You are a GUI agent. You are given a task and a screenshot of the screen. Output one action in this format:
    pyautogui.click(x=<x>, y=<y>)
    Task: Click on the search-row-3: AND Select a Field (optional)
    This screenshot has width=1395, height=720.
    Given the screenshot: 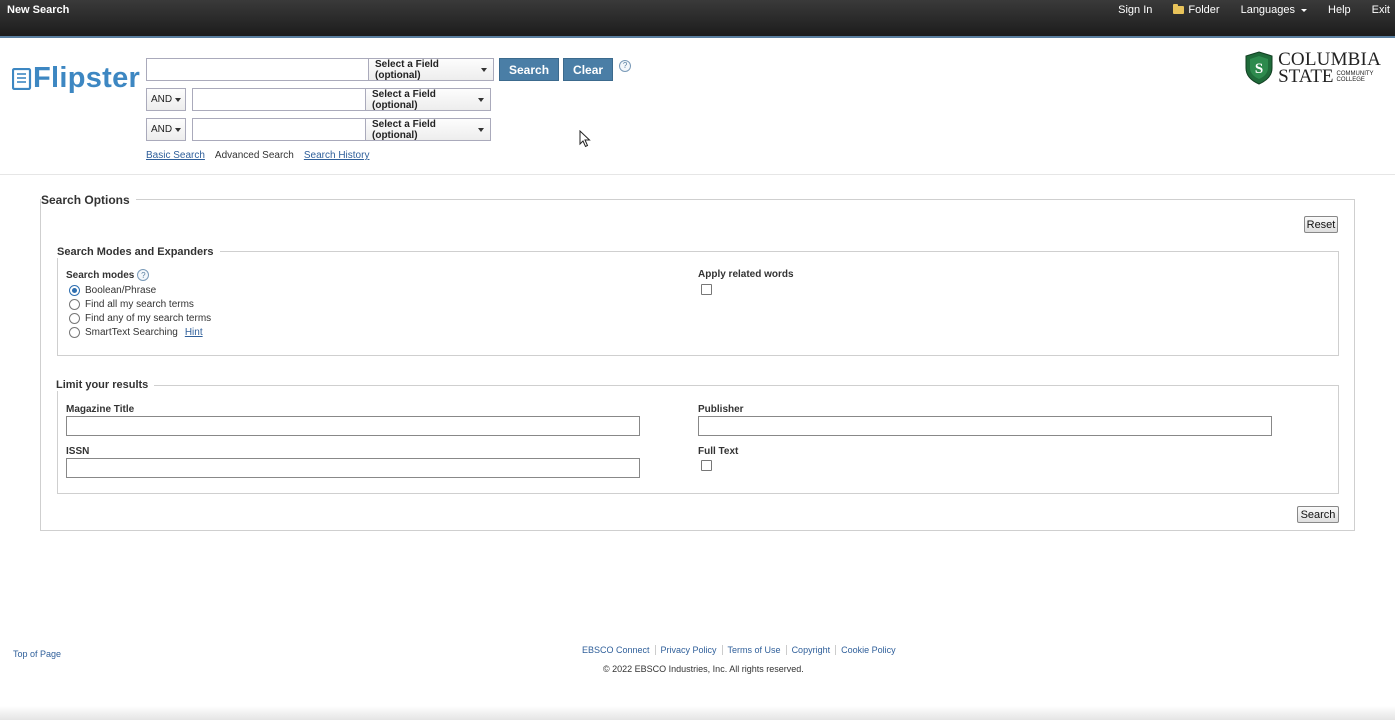 What is the action you would take?
    pyautogui.click(x=318, y=129)
    